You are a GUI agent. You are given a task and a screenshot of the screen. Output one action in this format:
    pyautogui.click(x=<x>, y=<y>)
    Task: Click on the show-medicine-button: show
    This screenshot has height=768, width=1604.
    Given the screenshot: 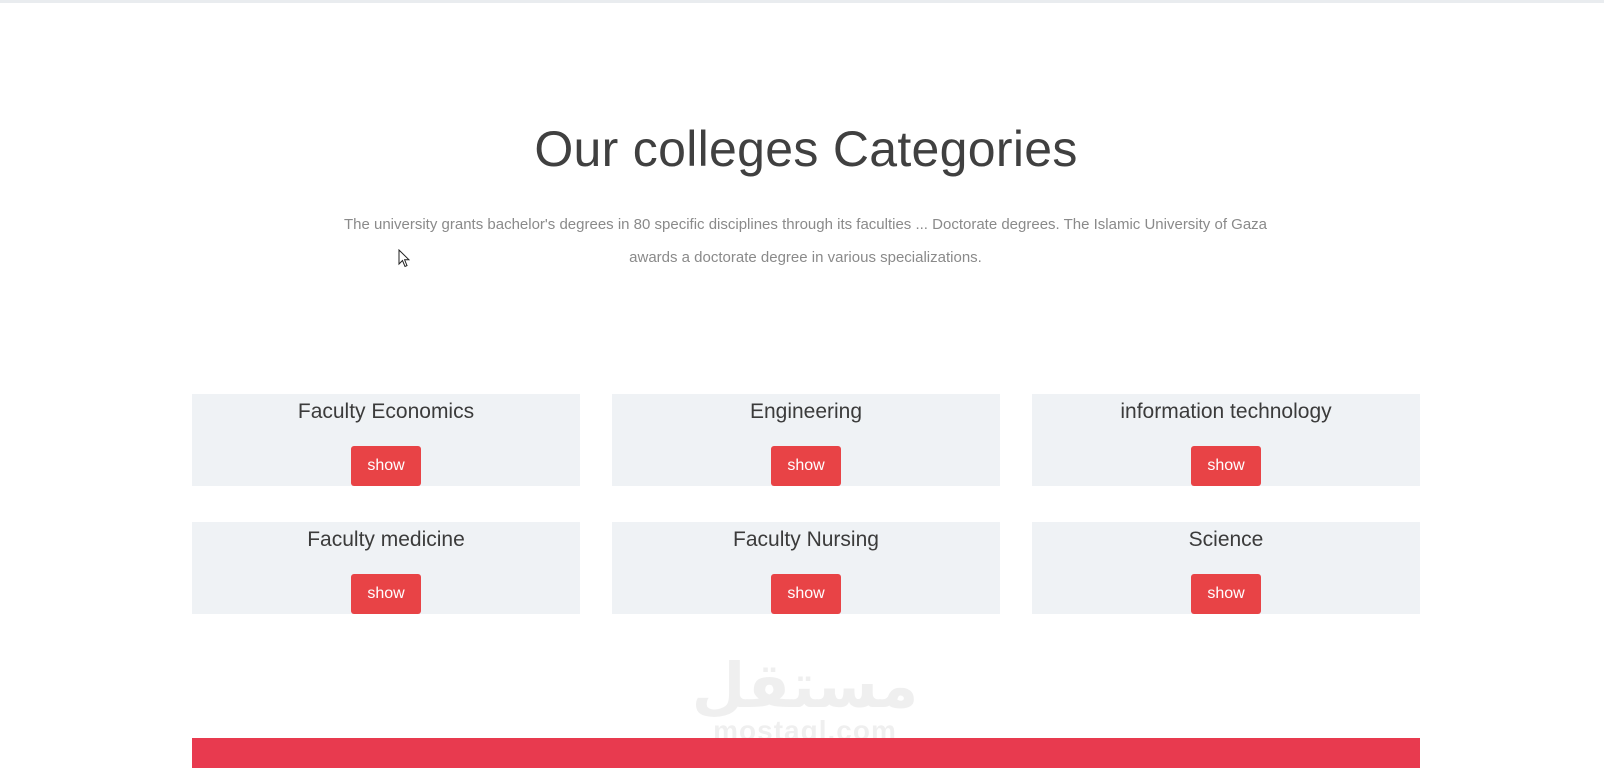 What is the action you would take?
    pyautogui.click(x=386, y=594)
    